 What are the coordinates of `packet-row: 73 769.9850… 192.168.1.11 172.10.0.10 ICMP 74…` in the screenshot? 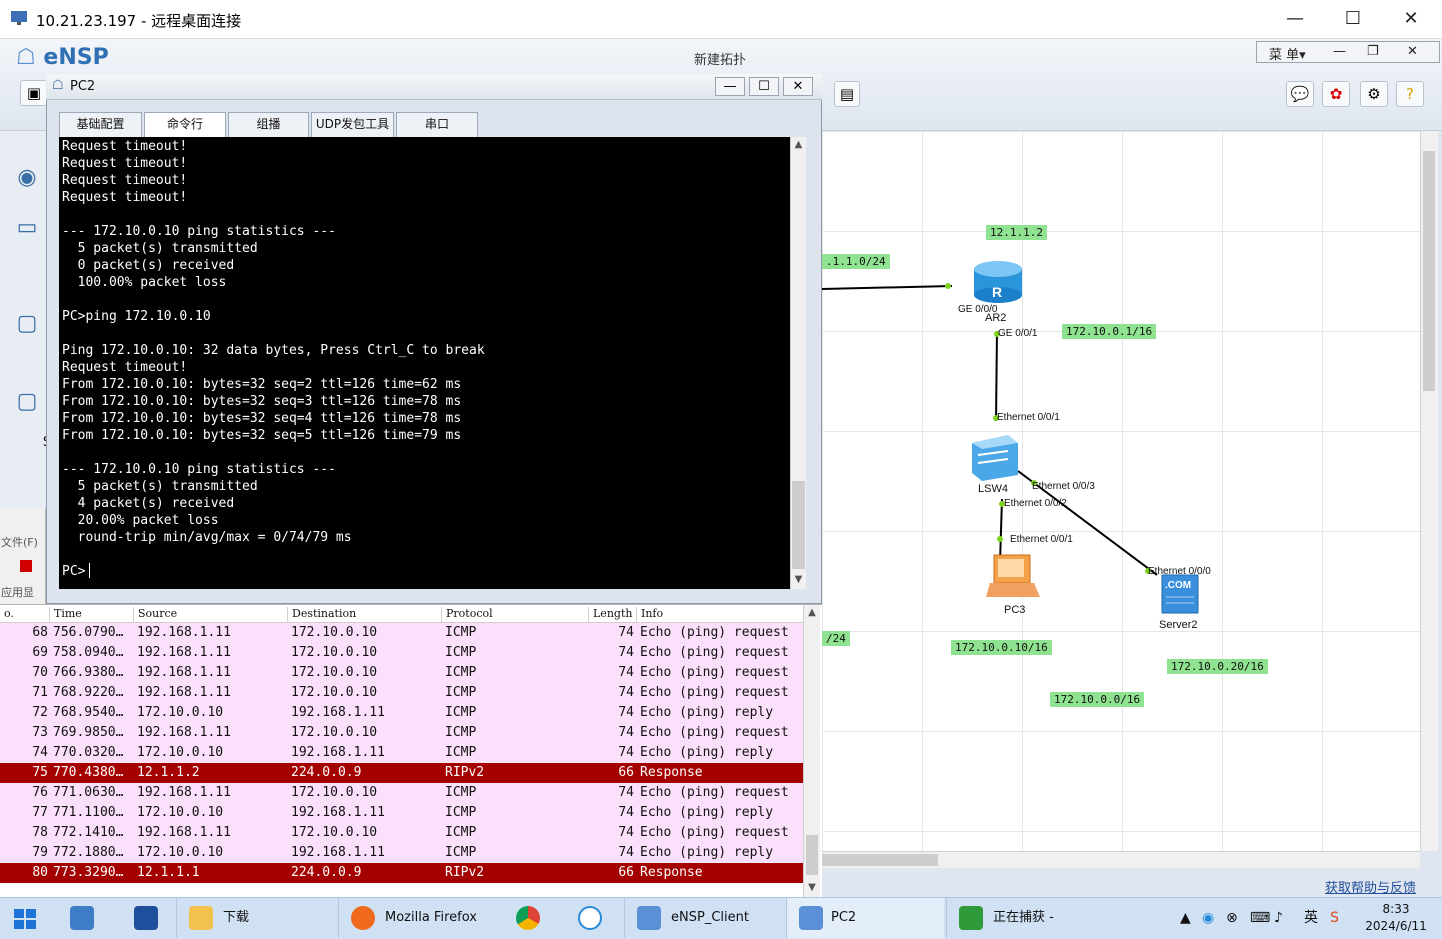 It's located at (401, 733).